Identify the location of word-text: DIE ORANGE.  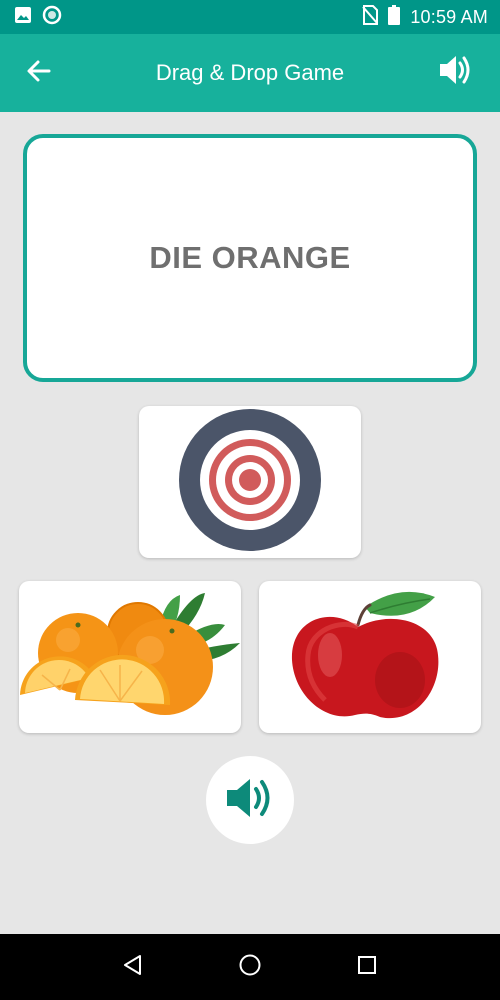
(250, 257).